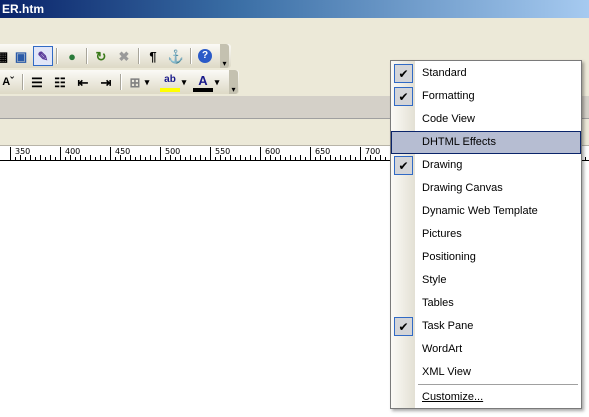  What do you see at coordinates (434, 280) in the screenshot?
I see `menu-item-label: Style` at bounding box center [434, 280].